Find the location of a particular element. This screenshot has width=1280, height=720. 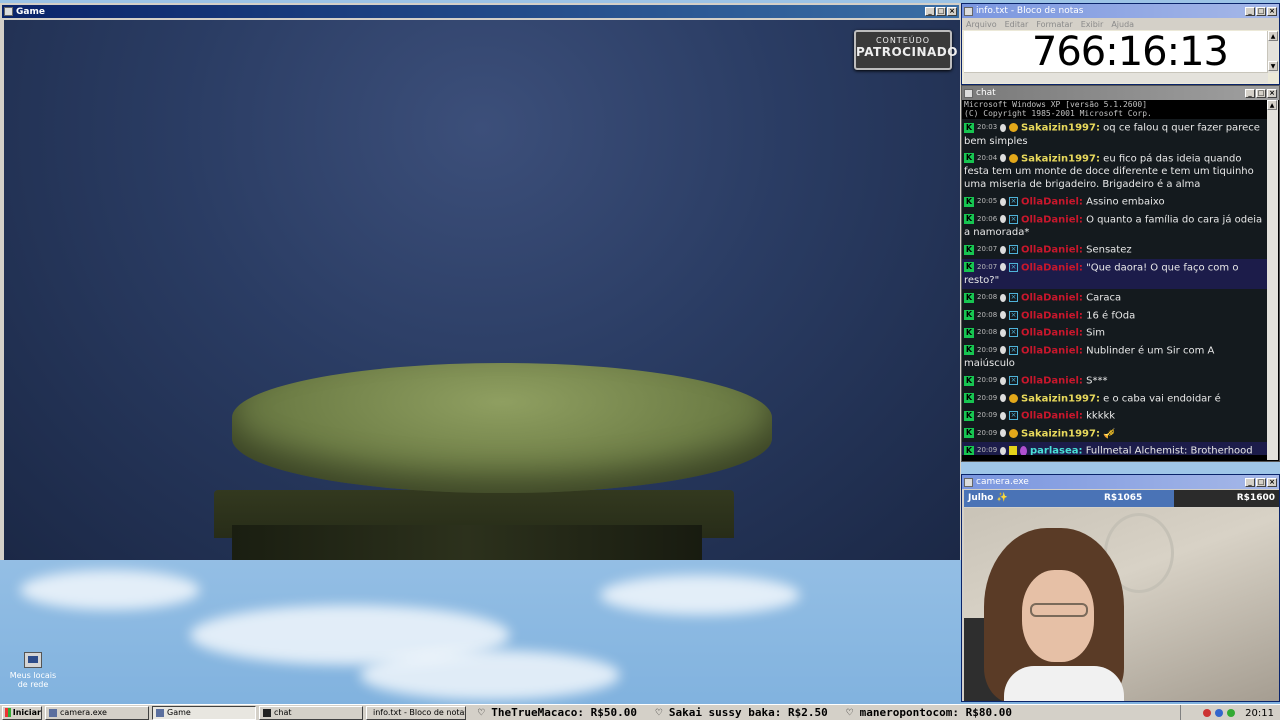

chat-message: K 20:09 × OllaDaniel: S*** is located at coordinates (1115, 381).